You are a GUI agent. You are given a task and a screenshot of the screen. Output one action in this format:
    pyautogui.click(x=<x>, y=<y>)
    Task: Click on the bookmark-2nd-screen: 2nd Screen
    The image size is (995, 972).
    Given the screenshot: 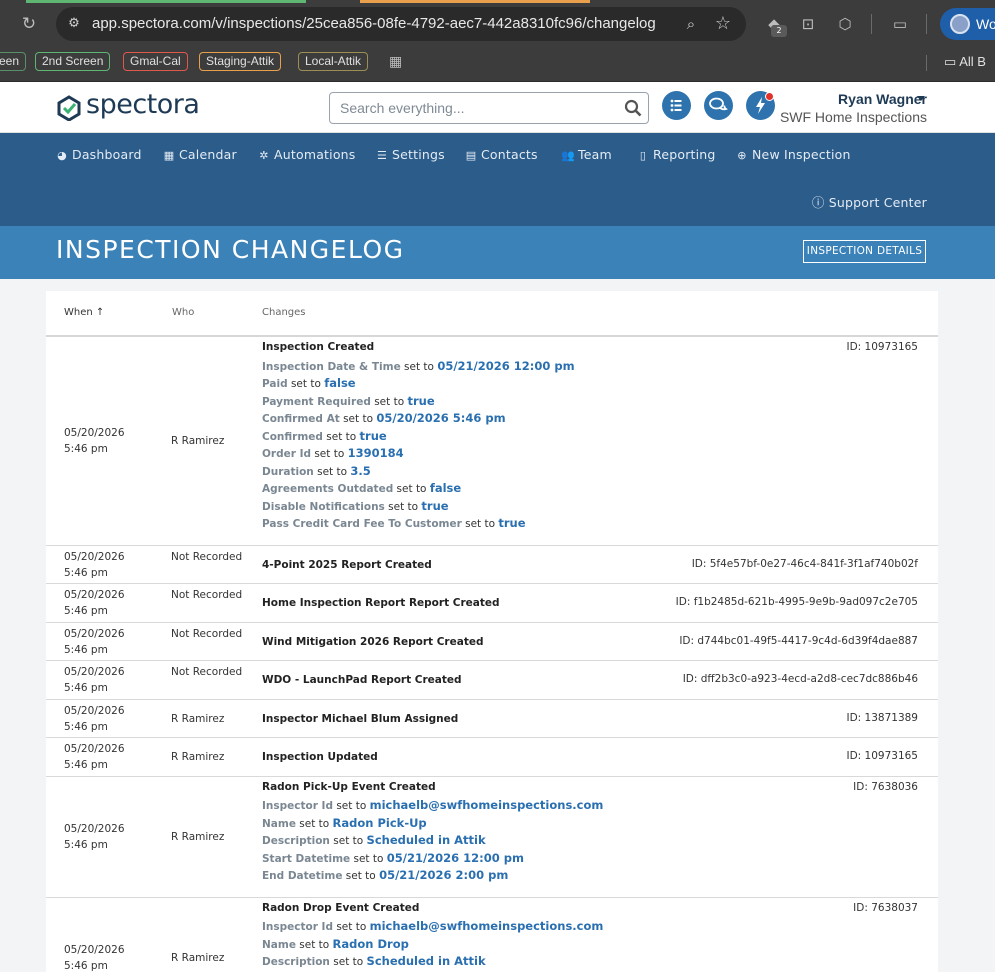 What is the action you would take?
    pyautogui.click(x=73, y=61)
    